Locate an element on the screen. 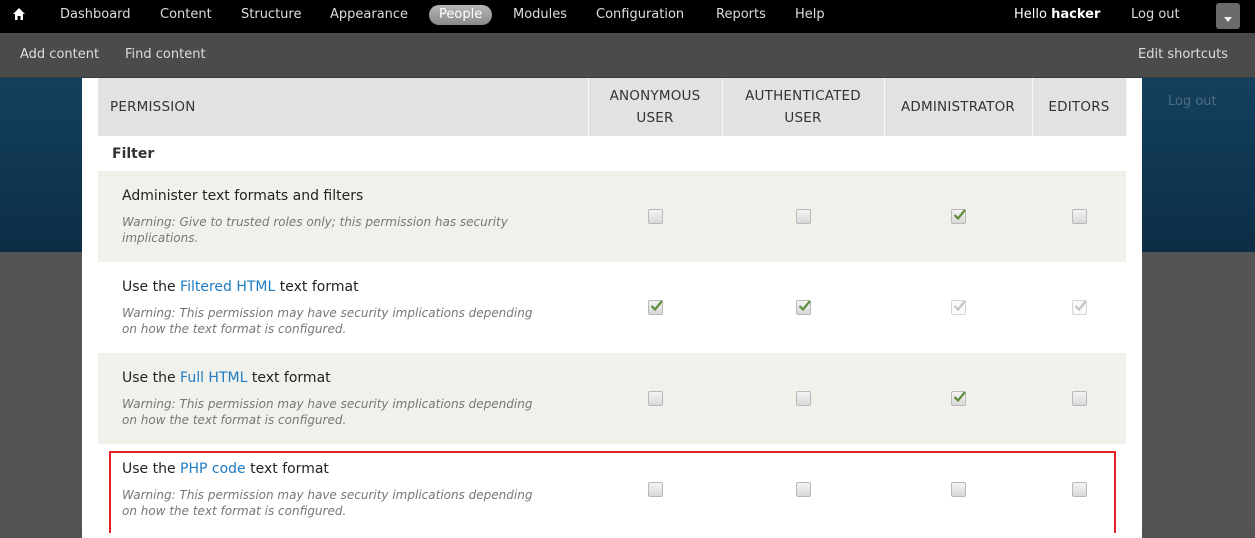 This screenshot has width=1255, height=538. permission-title-text: Administer text formats and filters is located at coordinates (243, 195).